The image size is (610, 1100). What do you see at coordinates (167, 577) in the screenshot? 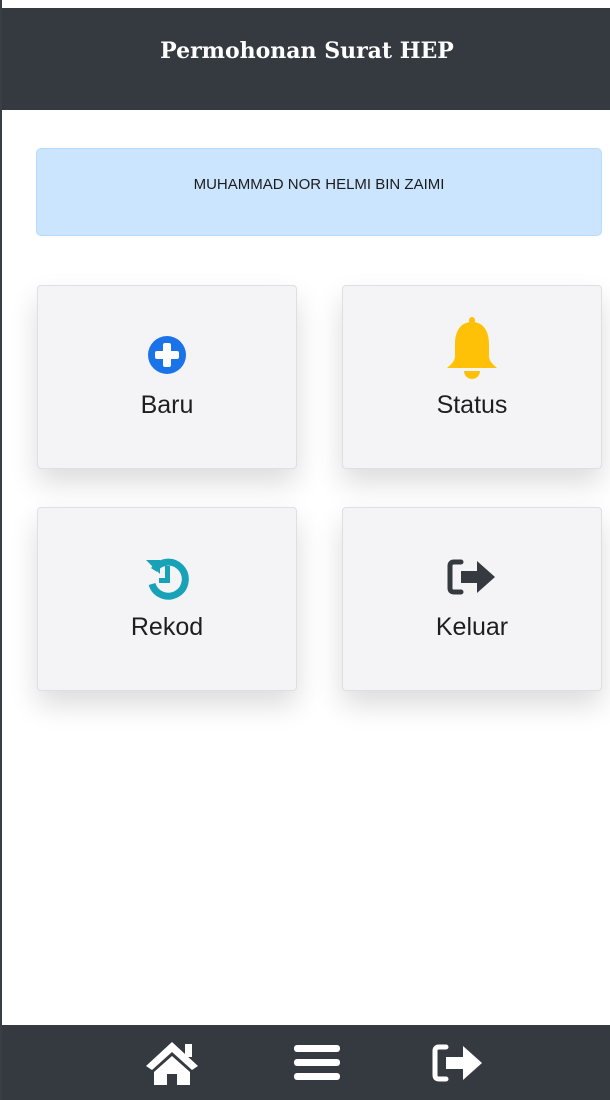
I see `history-icon` at bounding box center [167, 577].